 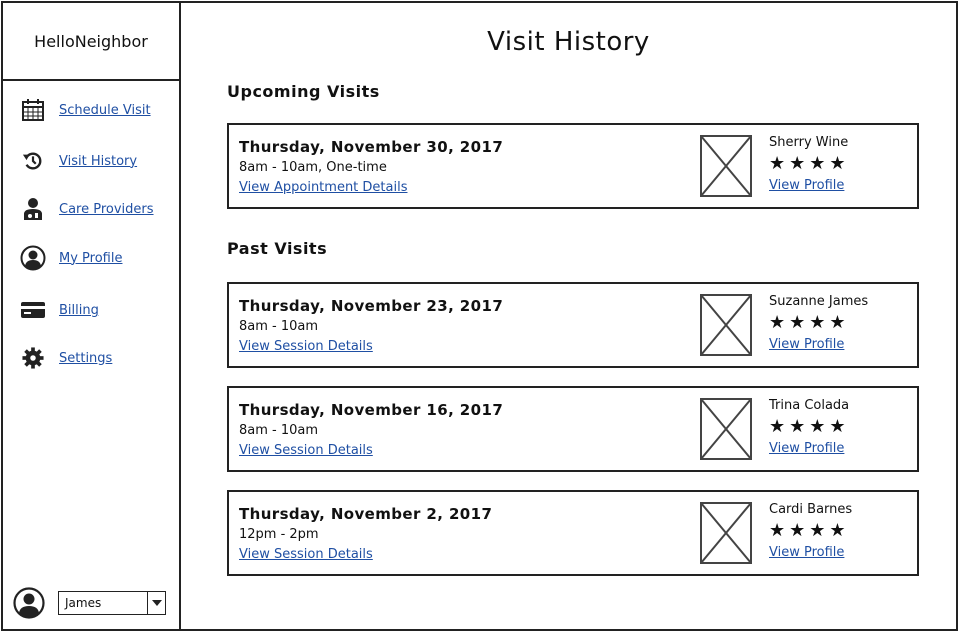 I want to click on gear-icon, so click(x=33, y=358).